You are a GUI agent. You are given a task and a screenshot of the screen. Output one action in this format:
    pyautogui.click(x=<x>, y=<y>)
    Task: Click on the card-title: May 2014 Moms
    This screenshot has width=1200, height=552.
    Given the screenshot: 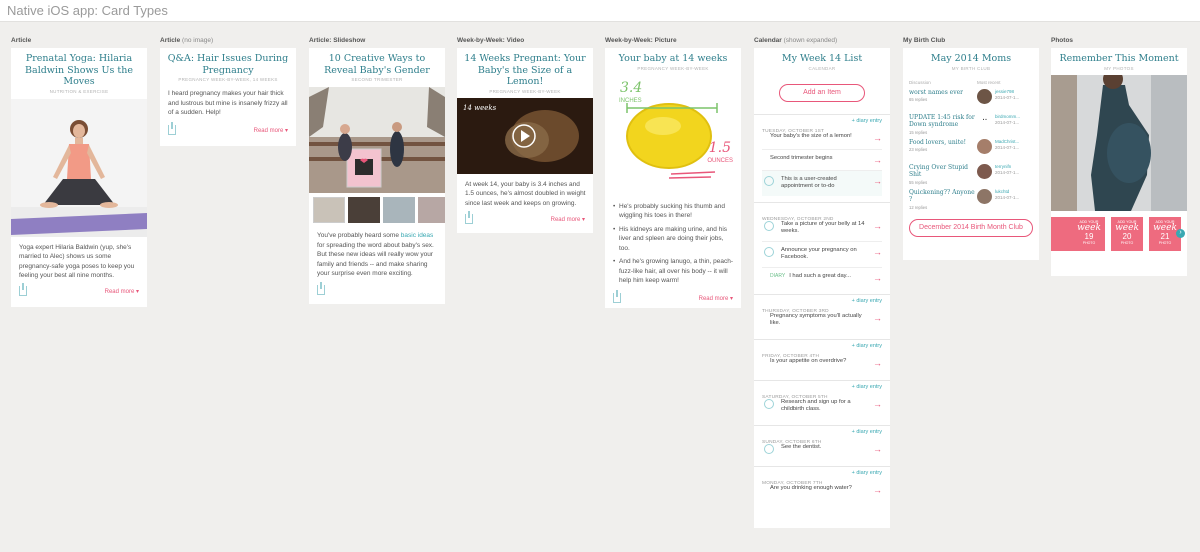 What is the action you would take?
    pyautogui.click(x=971, y=56)
    